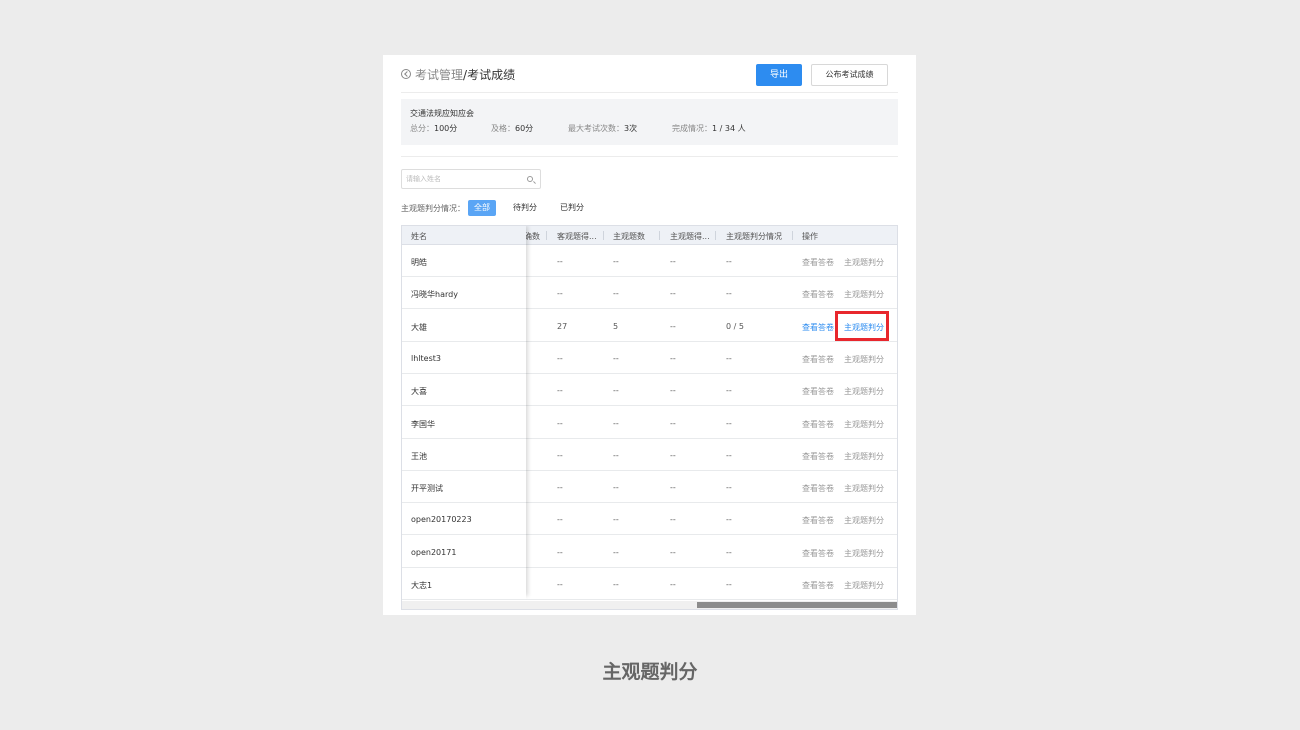  Describe the element at coordinates (649, 605) in the screenshot. I see `horizontal-scrollbar` at that location.